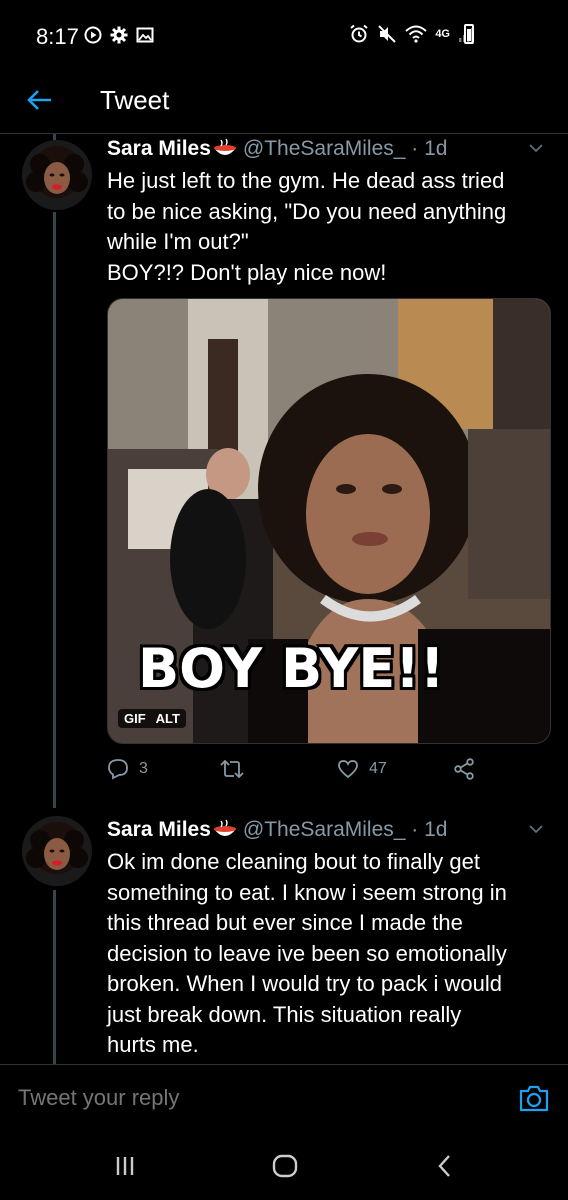 The width and height of the screenshot is (568, 1200). I want to click on alt-badge: ALT, so click(168, 718).